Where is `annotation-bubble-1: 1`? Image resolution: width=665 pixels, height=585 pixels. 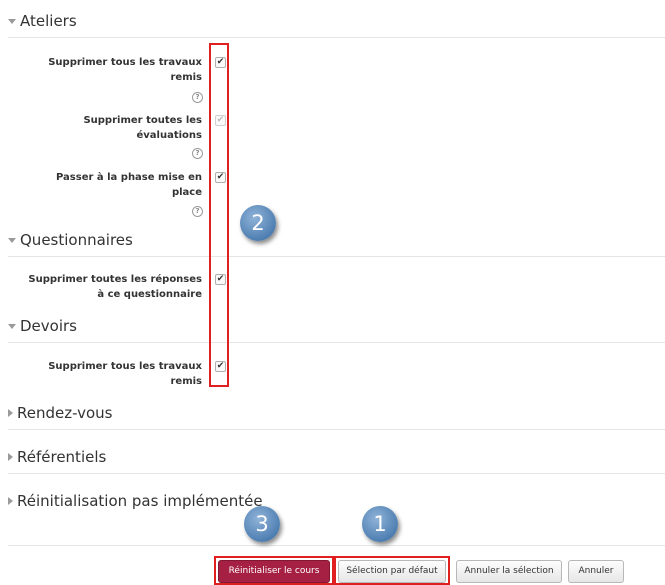 annotation-bubble-1: 1 is located at coordinates (380, 524).